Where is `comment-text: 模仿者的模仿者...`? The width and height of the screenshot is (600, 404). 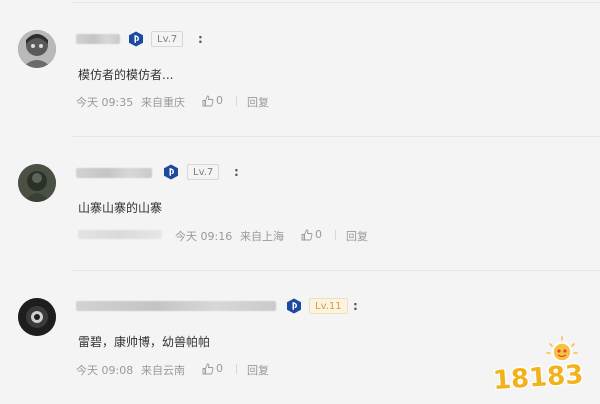 comment-text: 模仿者的模仿者... is located at coordinates (126, 75).